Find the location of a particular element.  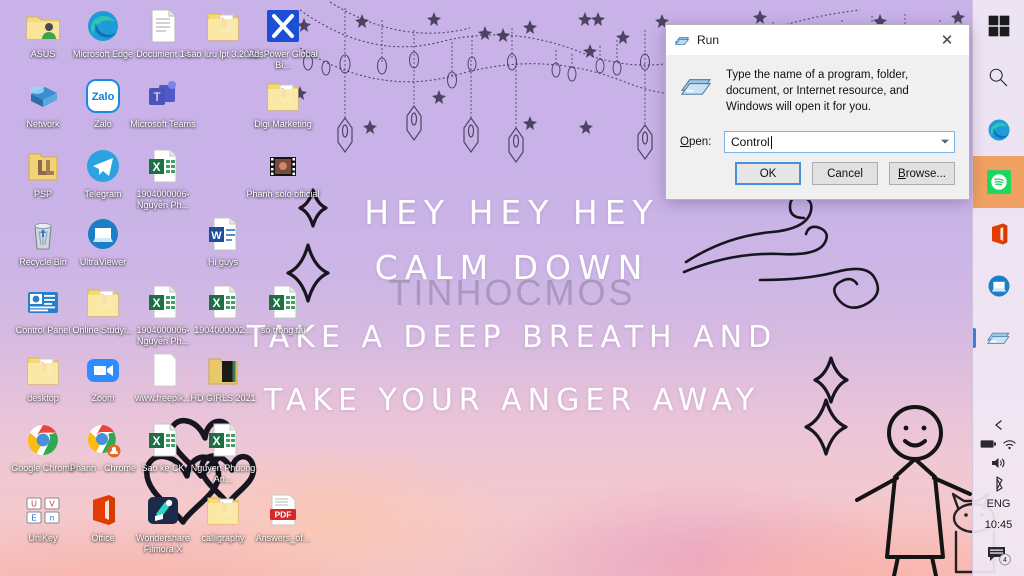

taskbar-item-spotify is located at coordinates (998, 182).